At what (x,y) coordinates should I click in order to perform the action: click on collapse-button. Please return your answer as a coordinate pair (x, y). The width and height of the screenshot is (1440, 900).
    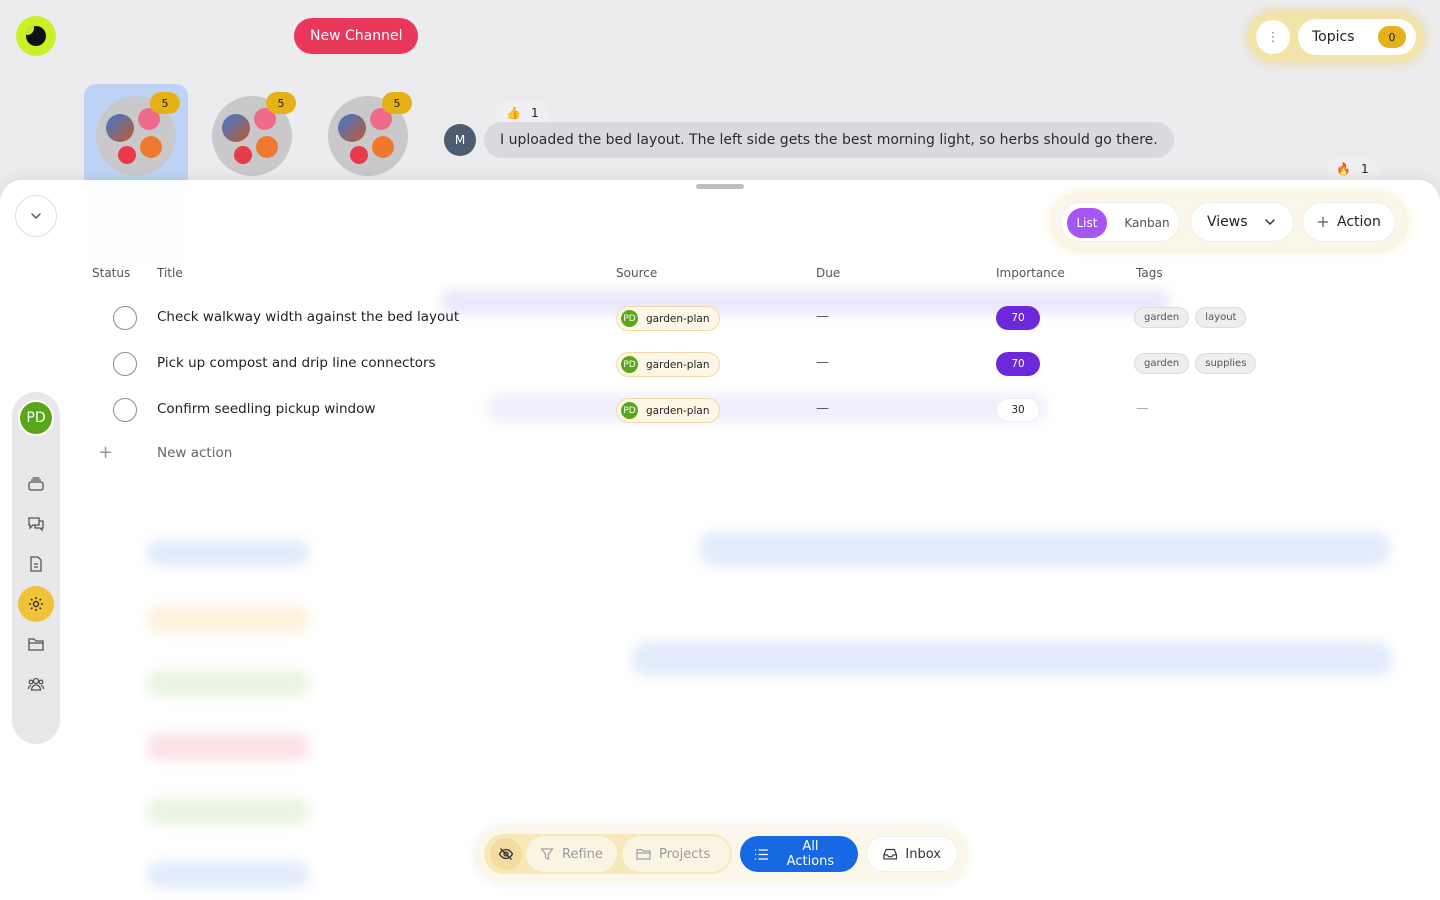
    Looking at the image, I should click on (36, 216).